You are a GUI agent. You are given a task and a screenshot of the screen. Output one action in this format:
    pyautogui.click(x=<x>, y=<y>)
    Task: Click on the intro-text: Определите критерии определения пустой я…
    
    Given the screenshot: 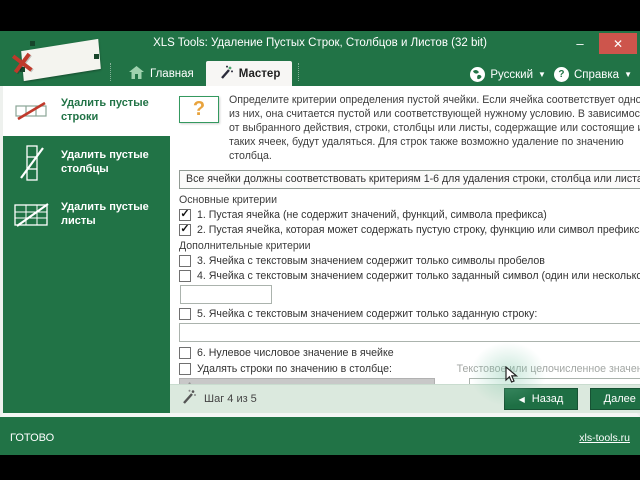 What is the action you would take?
    pyautogui.click(x=434, y=128)
    